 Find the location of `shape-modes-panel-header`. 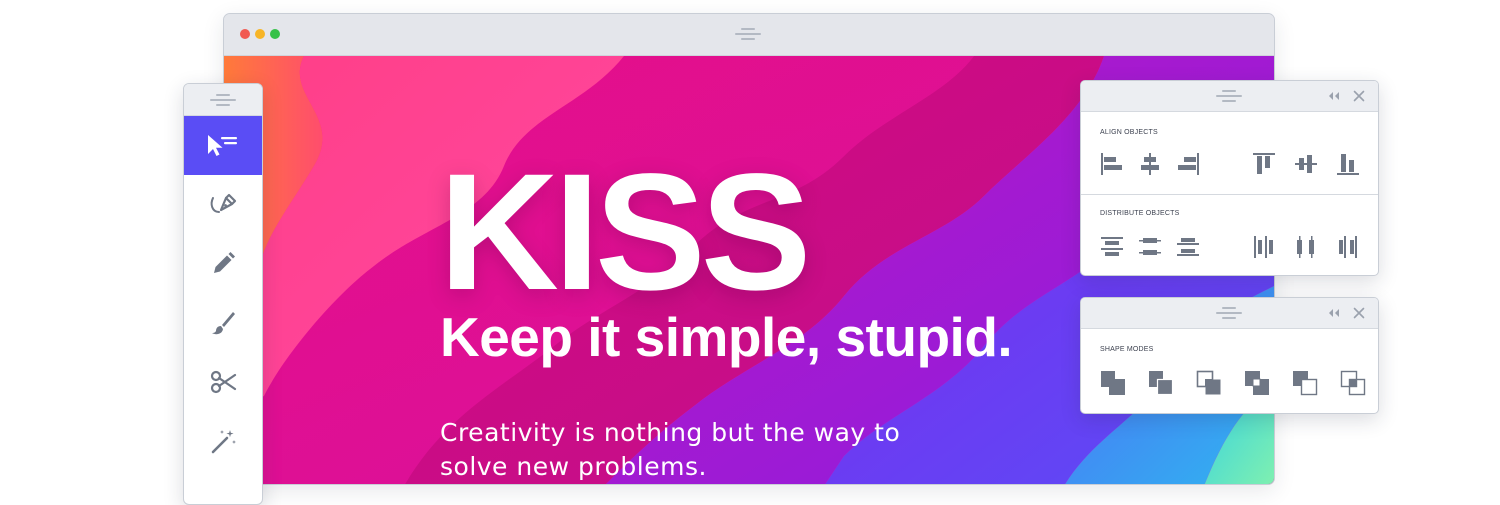

shape-modes-panel-header is located at coordinates (1229, 313).